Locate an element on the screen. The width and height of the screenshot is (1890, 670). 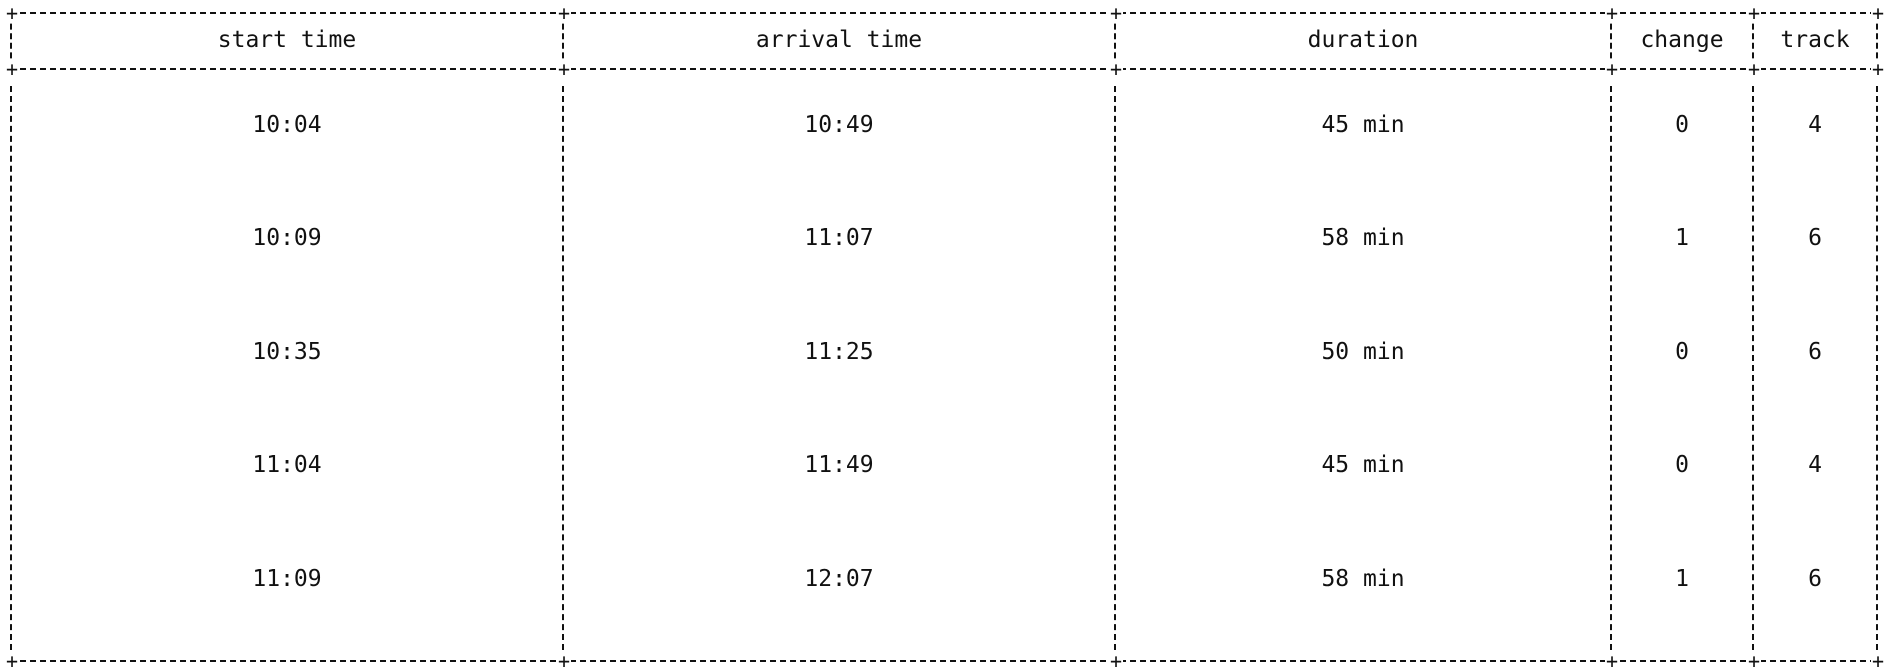
column-header-arrival-time: arrival time is located at coordinates (839, 40).